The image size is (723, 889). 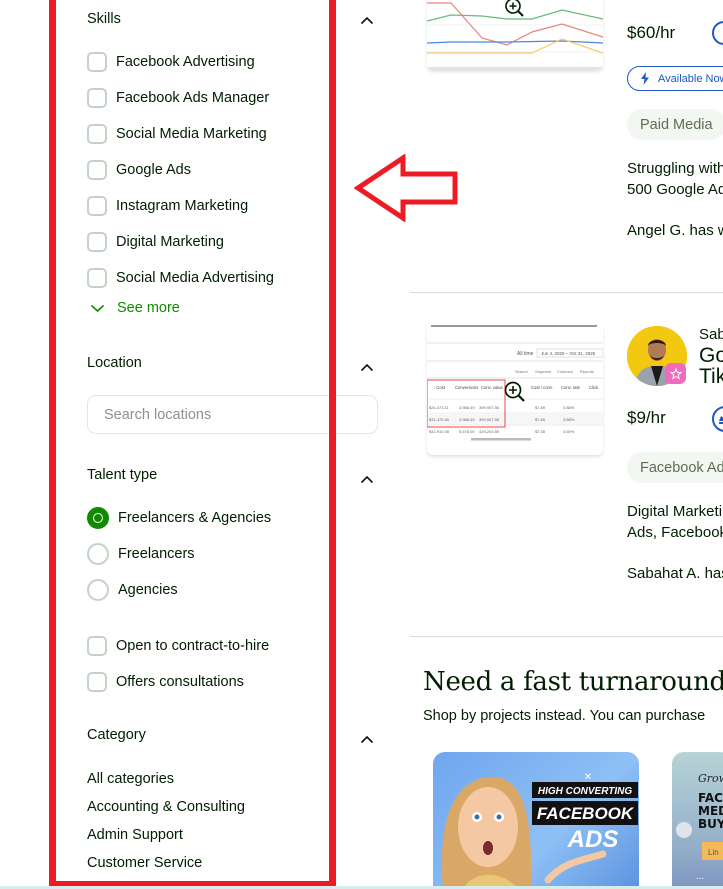 I want to click on checkbox-open-to-contract-to-hire: Open to contract-to-hire, so click(x=178, y=646).